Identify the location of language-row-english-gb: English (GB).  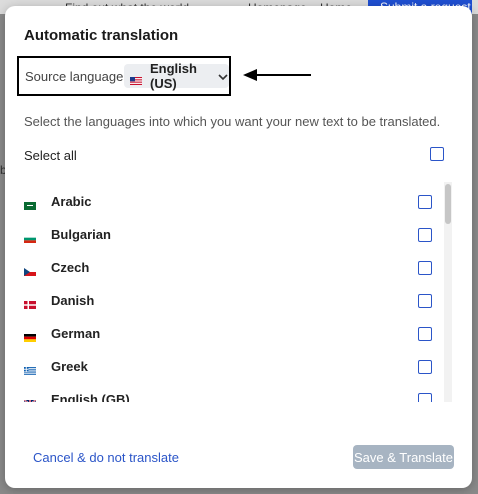
(225, 393).